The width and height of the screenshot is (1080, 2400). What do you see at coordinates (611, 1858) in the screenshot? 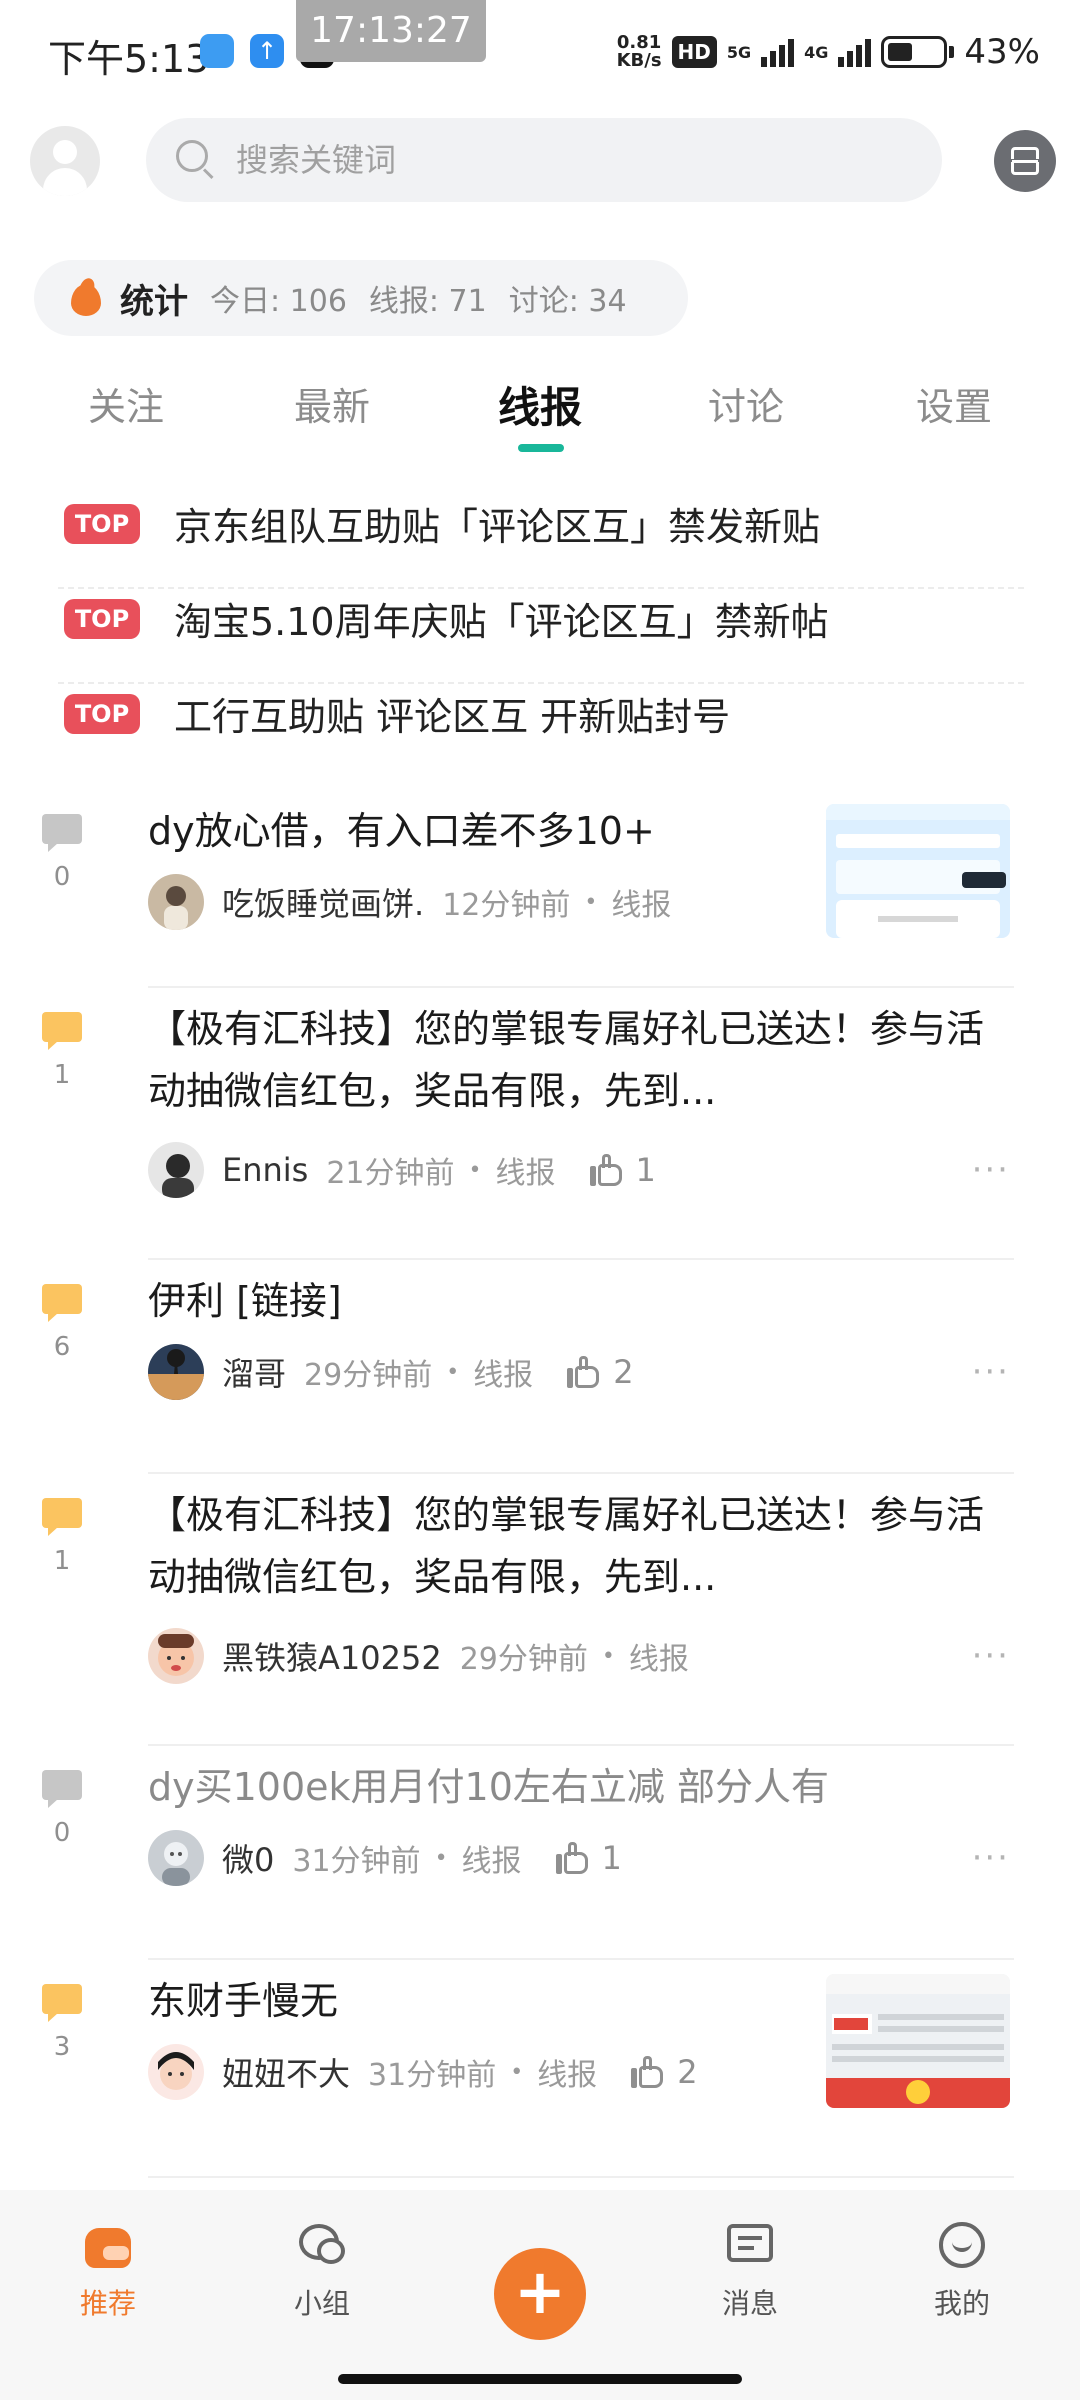
I see `like-count: 1` at bounding box center [611, 1858].